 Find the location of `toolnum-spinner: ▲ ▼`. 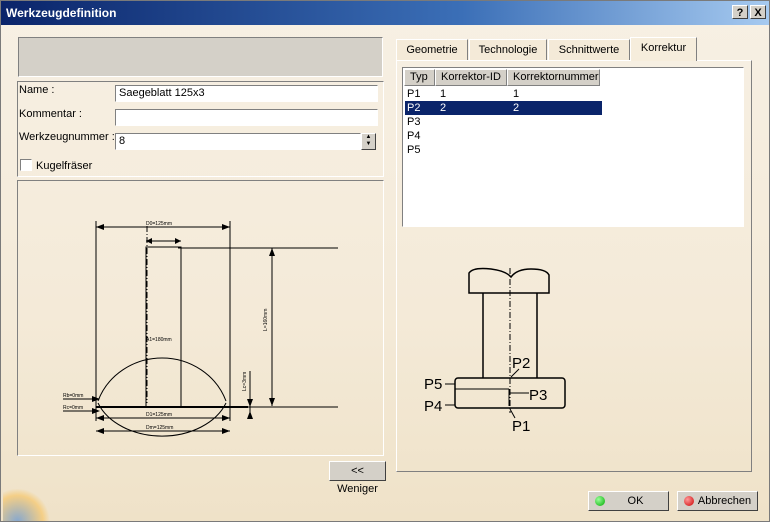

toolnum-spinner: ▲ ▼ is located at coordinates (368, 141).